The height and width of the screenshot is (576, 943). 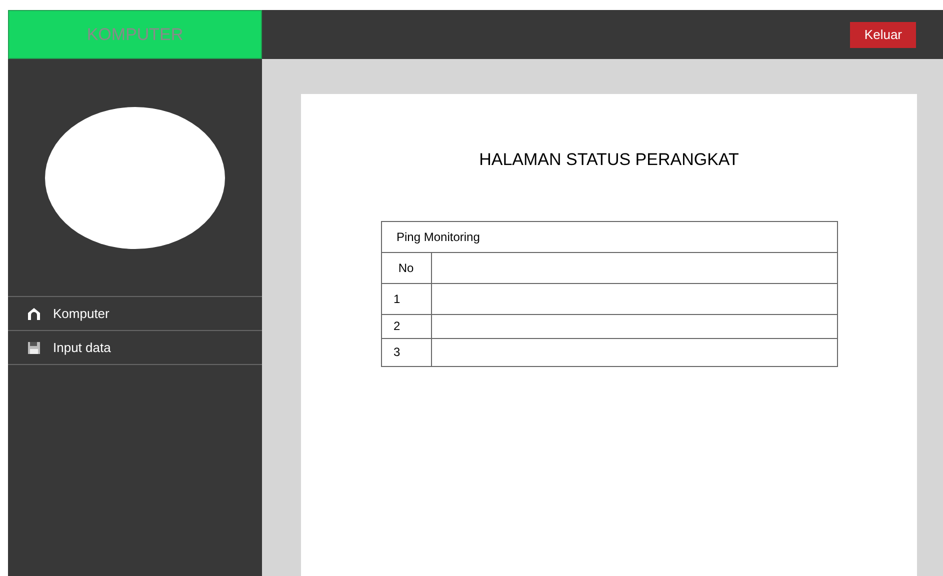 I want to click on page-title: HALAMAN STATUS PERANGKAT, so click(x=609, y=160).